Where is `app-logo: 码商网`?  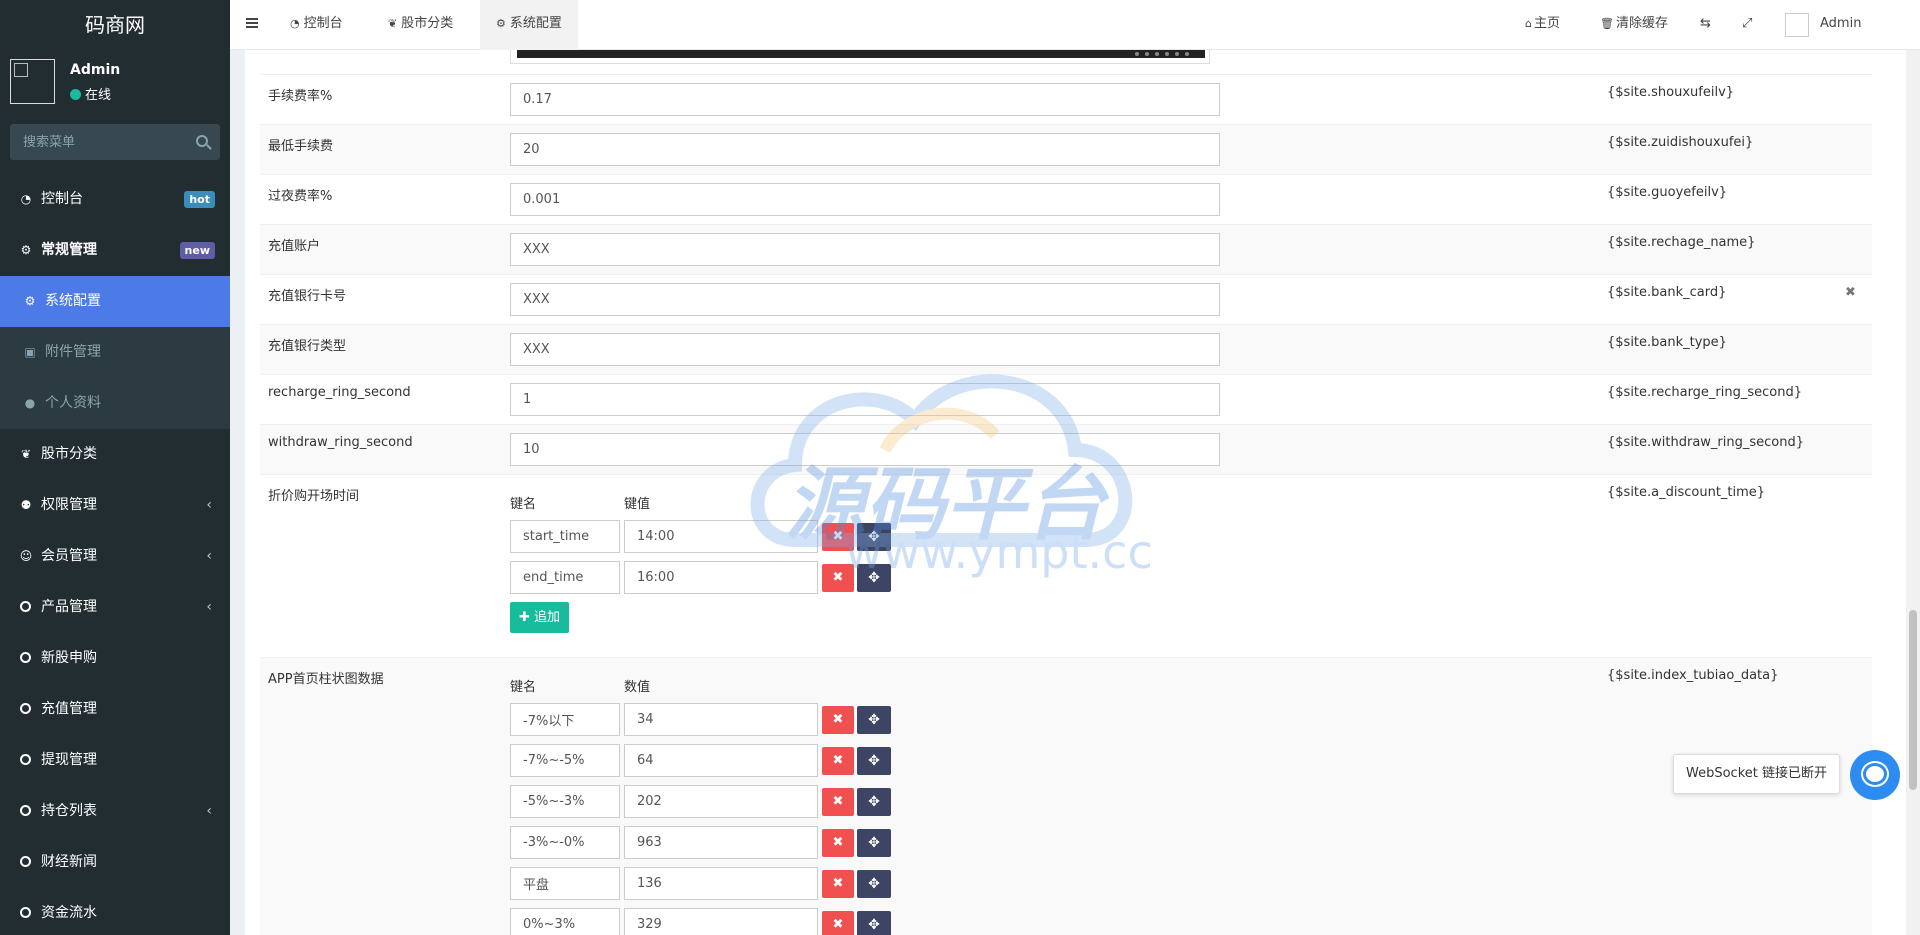
app-logo: 码商网 is located at coordinates (115, 25).